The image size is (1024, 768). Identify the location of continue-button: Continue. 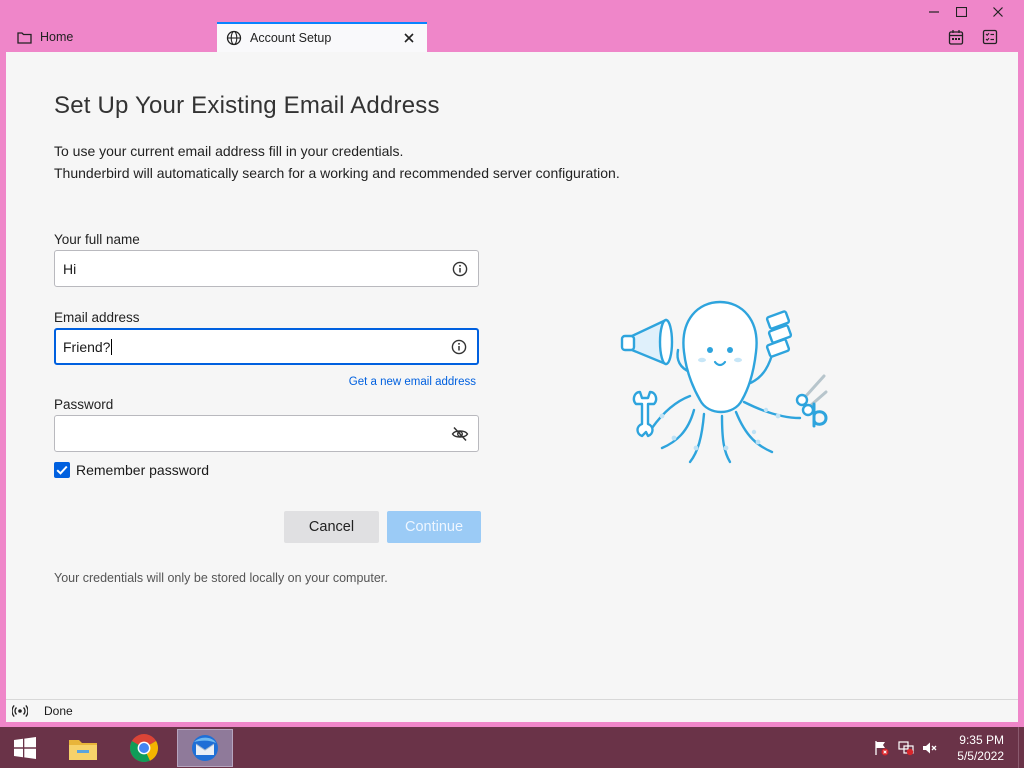
(434, 527).